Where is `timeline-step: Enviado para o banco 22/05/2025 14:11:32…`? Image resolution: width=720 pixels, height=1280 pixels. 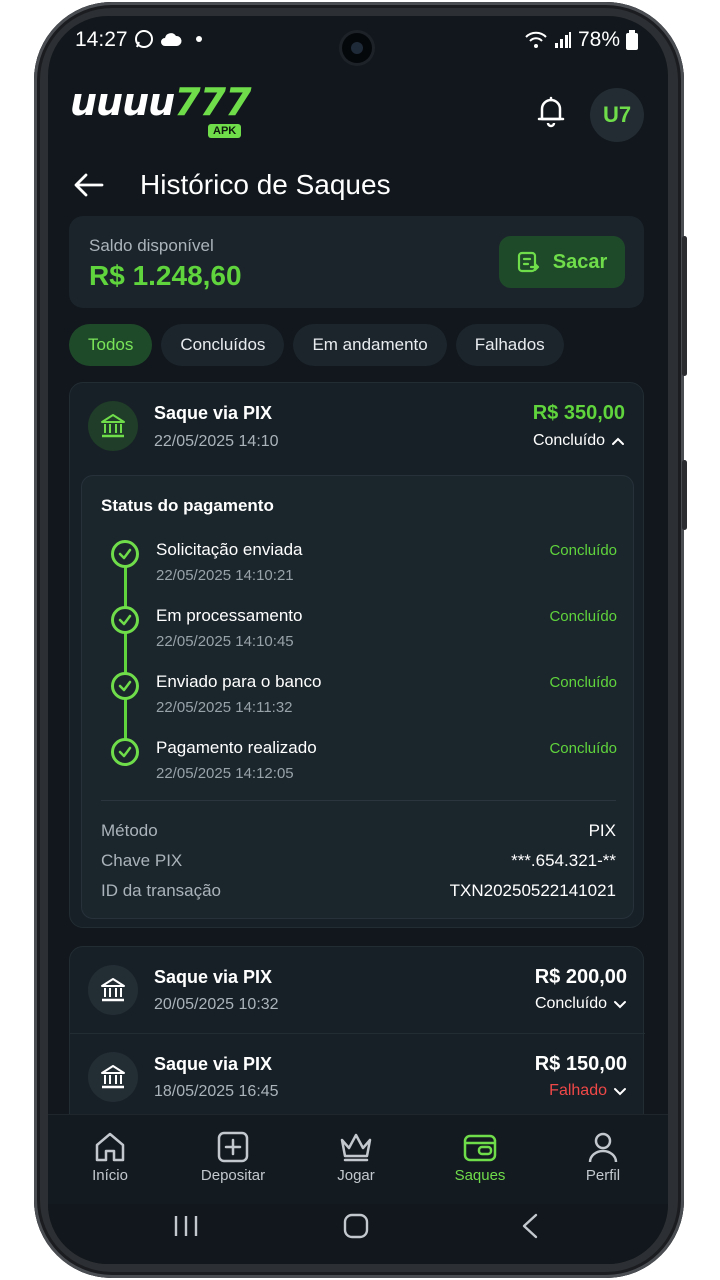 timeline-step: Enviado para o banco 22/05/2025 14:11:32… is located at coordinates (358, 702).